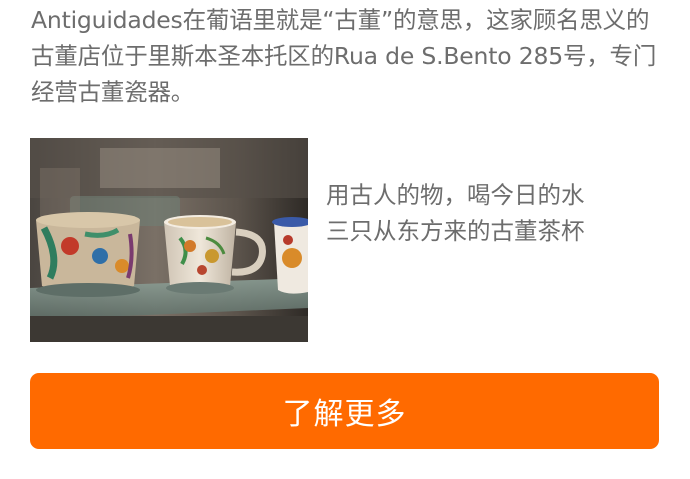 The width and height of the screenshot is (690, 479). I want to click on caption-line-2: 三只从东方来的古董茶杯, so click(455, 231).